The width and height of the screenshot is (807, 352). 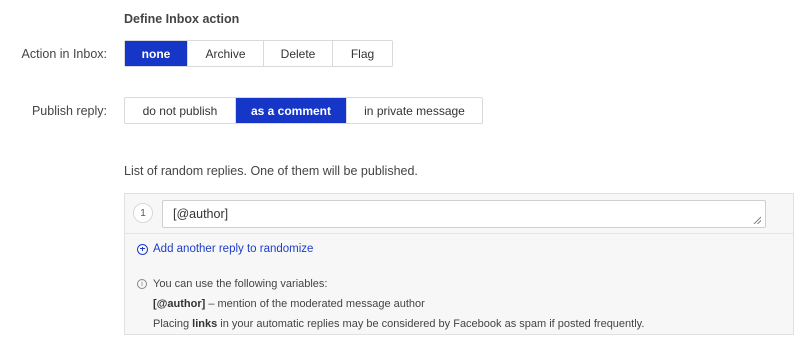 What do you see at coordinates (298, 53) in the screenshot?
I see `inbox-option-delete: Delete` at bounding box center [298, 53].